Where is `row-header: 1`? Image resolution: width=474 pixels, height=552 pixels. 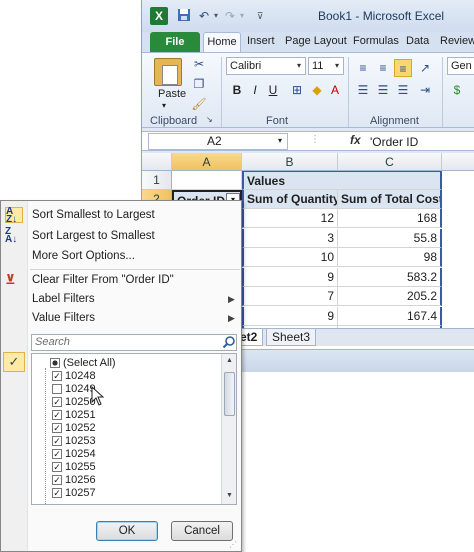
row-header: 1 is located at coordinates (157, 180).